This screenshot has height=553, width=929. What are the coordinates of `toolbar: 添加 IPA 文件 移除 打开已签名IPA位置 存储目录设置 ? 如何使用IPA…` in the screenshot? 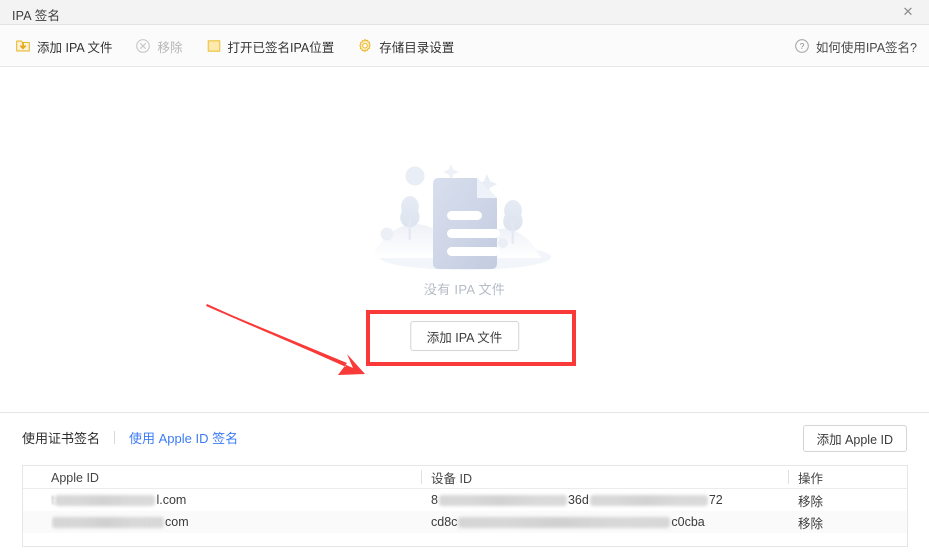 It's located at (464, 46).